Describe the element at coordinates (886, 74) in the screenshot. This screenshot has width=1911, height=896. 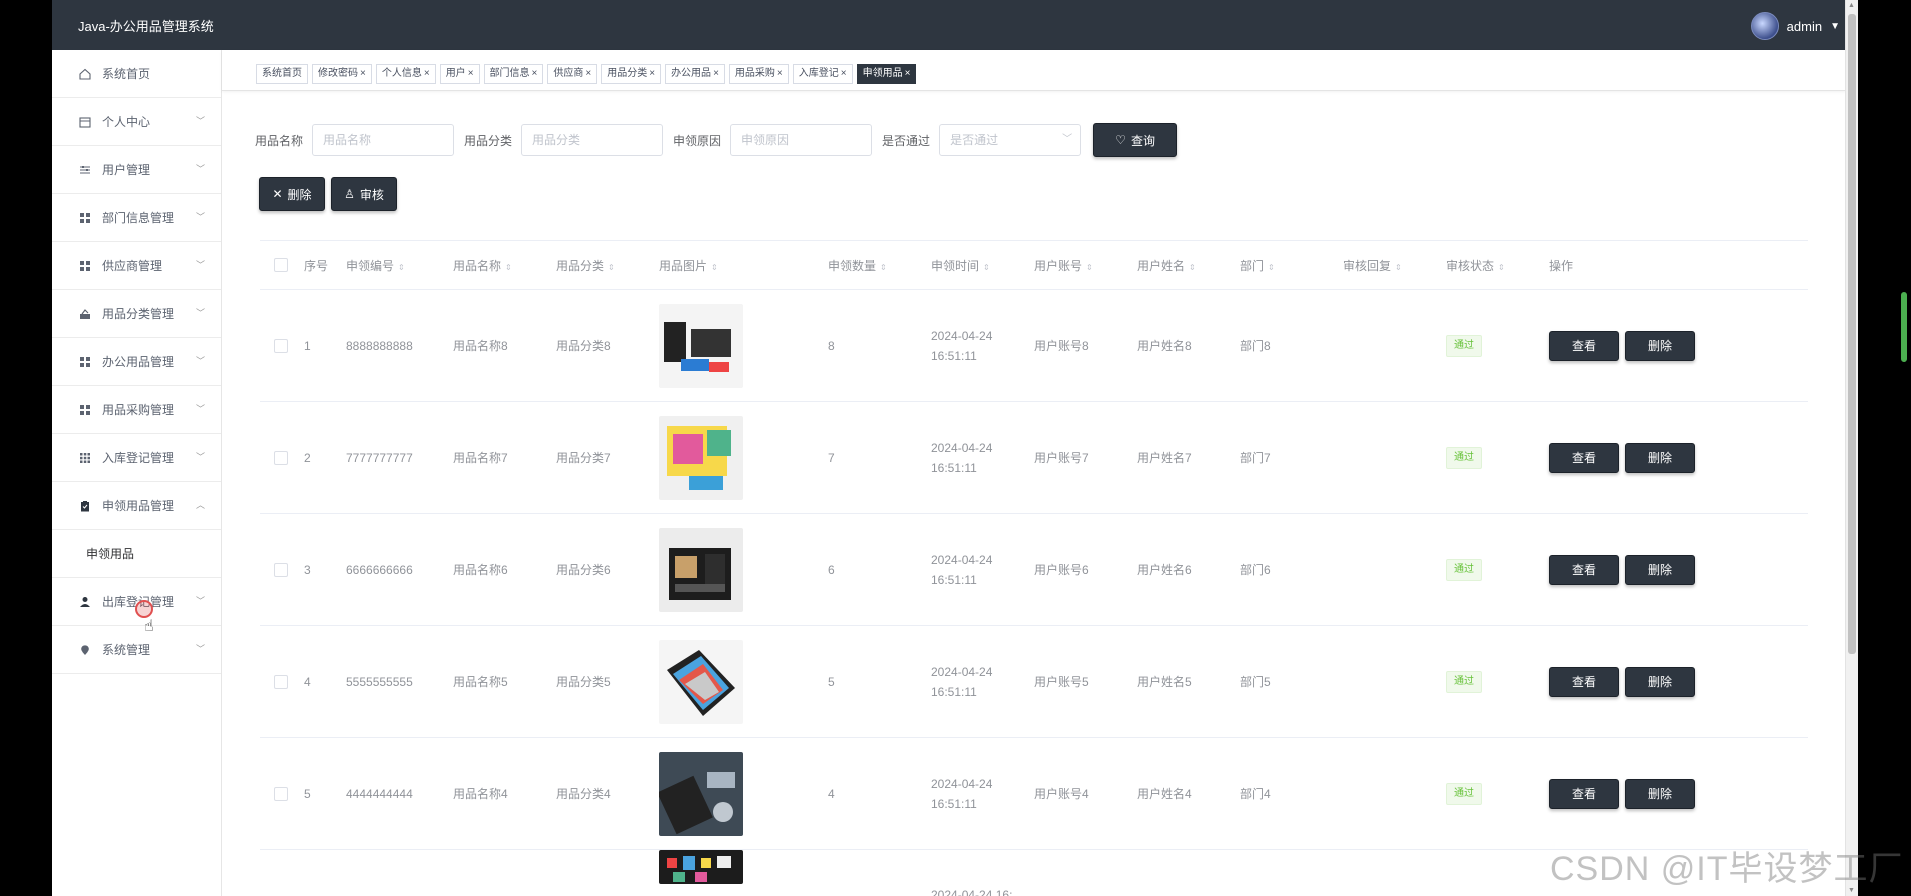
I see `tab-tag: 申领用品 ×` at that location.